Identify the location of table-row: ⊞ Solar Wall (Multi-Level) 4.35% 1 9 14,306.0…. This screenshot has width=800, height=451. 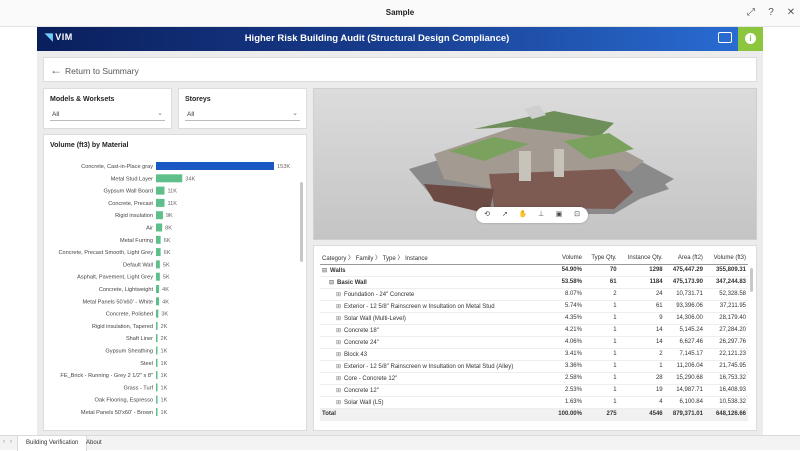
(534, 318).